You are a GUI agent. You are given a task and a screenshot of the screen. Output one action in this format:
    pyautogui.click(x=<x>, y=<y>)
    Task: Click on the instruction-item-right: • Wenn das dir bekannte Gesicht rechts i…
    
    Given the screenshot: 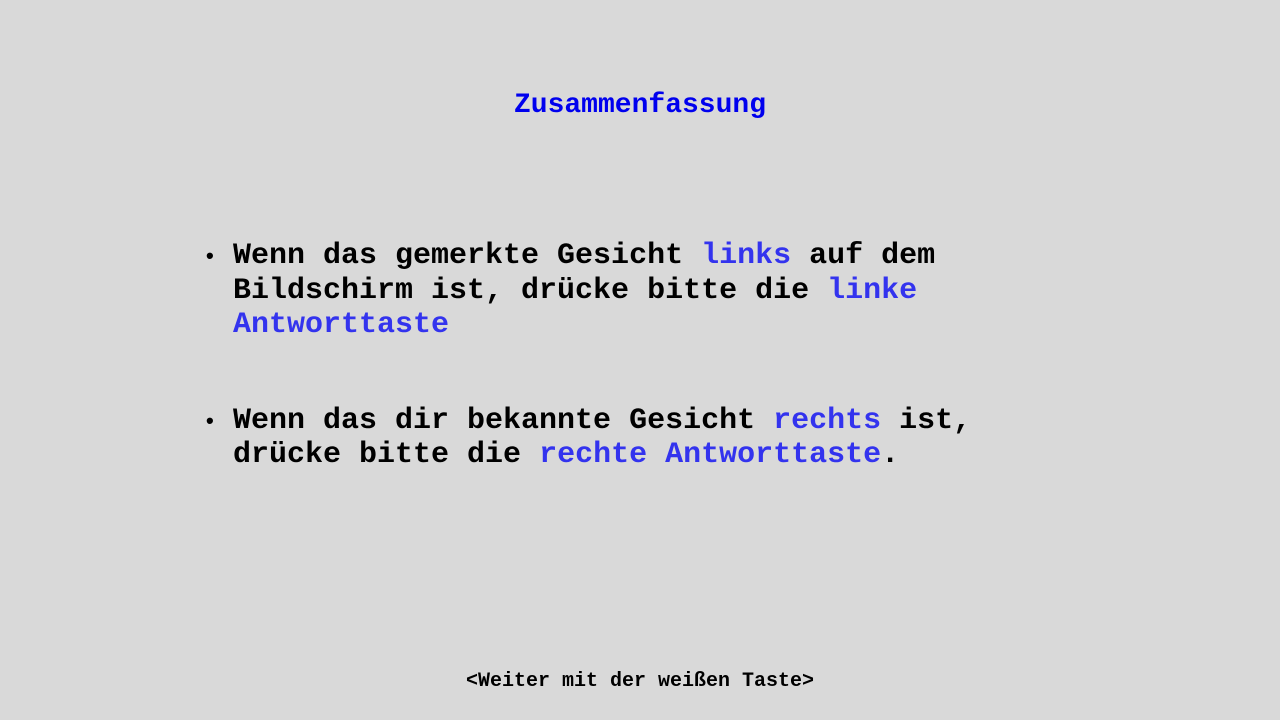 What is the action you would take?
    pyautogui.click(x=636, y=438)
    